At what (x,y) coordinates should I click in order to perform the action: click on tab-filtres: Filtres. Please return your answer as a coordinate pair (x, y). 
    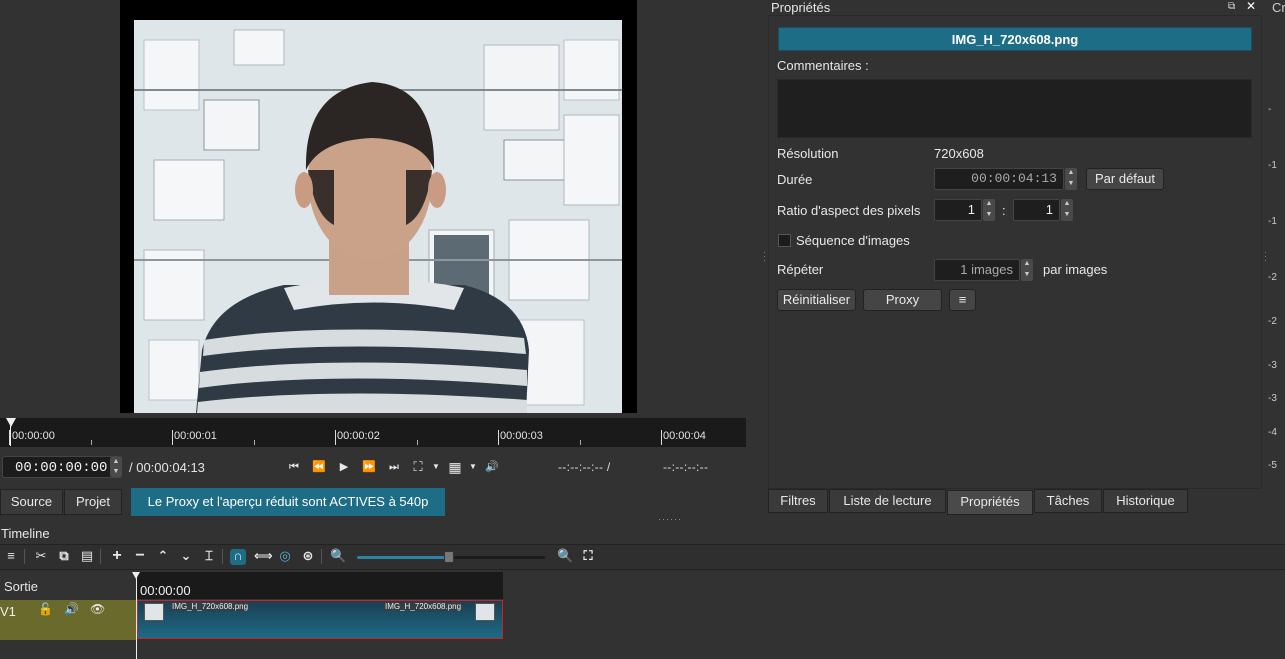
    Looking at the image, I should click on (798, 501).